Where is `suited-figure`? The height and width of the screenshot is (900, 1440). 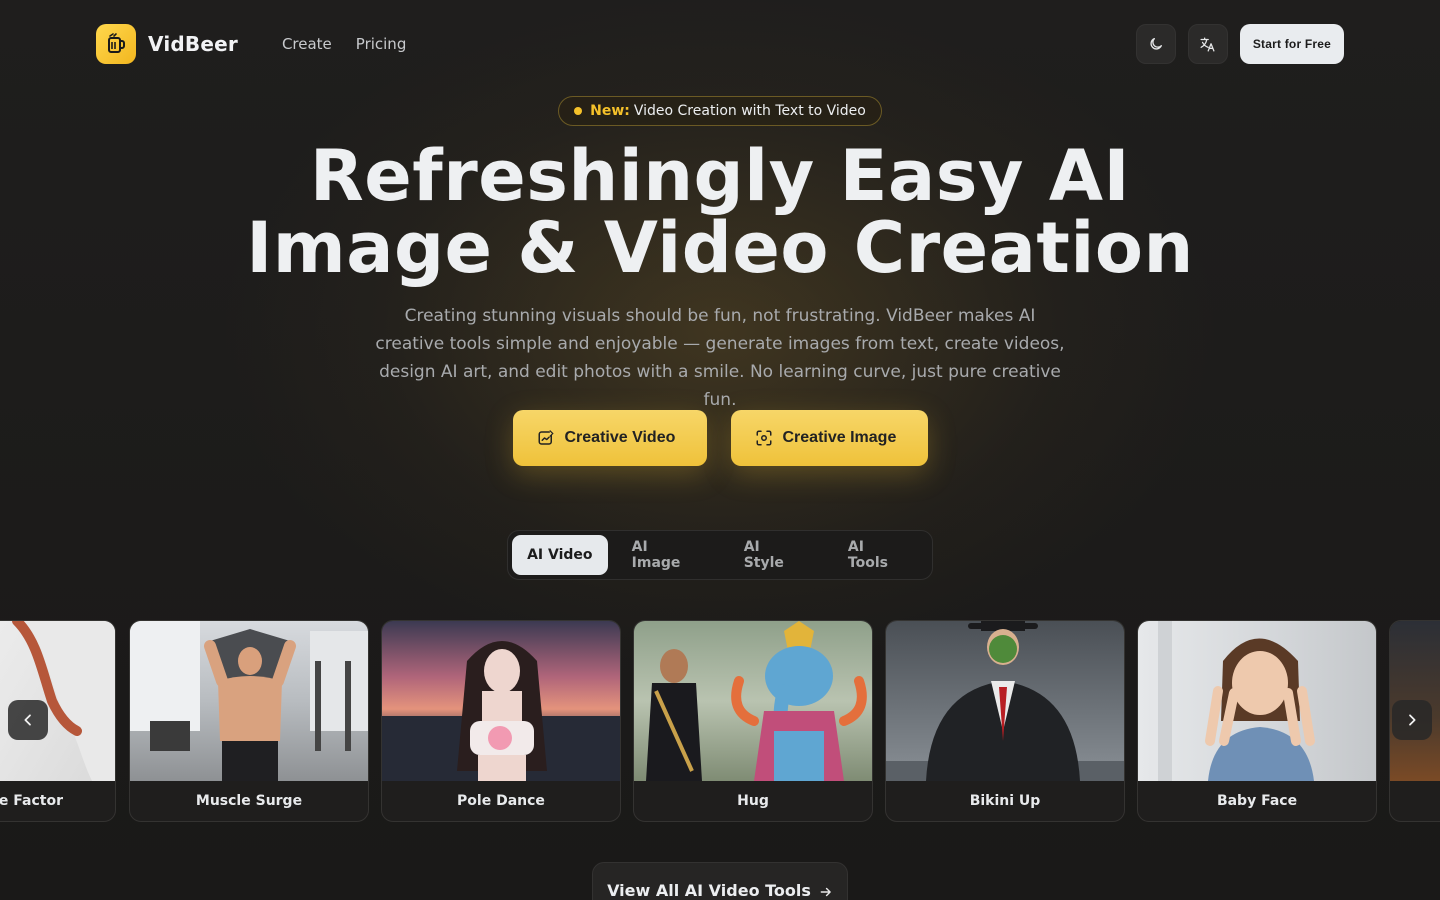
suited-figure is located at coordinates (1005, 701).